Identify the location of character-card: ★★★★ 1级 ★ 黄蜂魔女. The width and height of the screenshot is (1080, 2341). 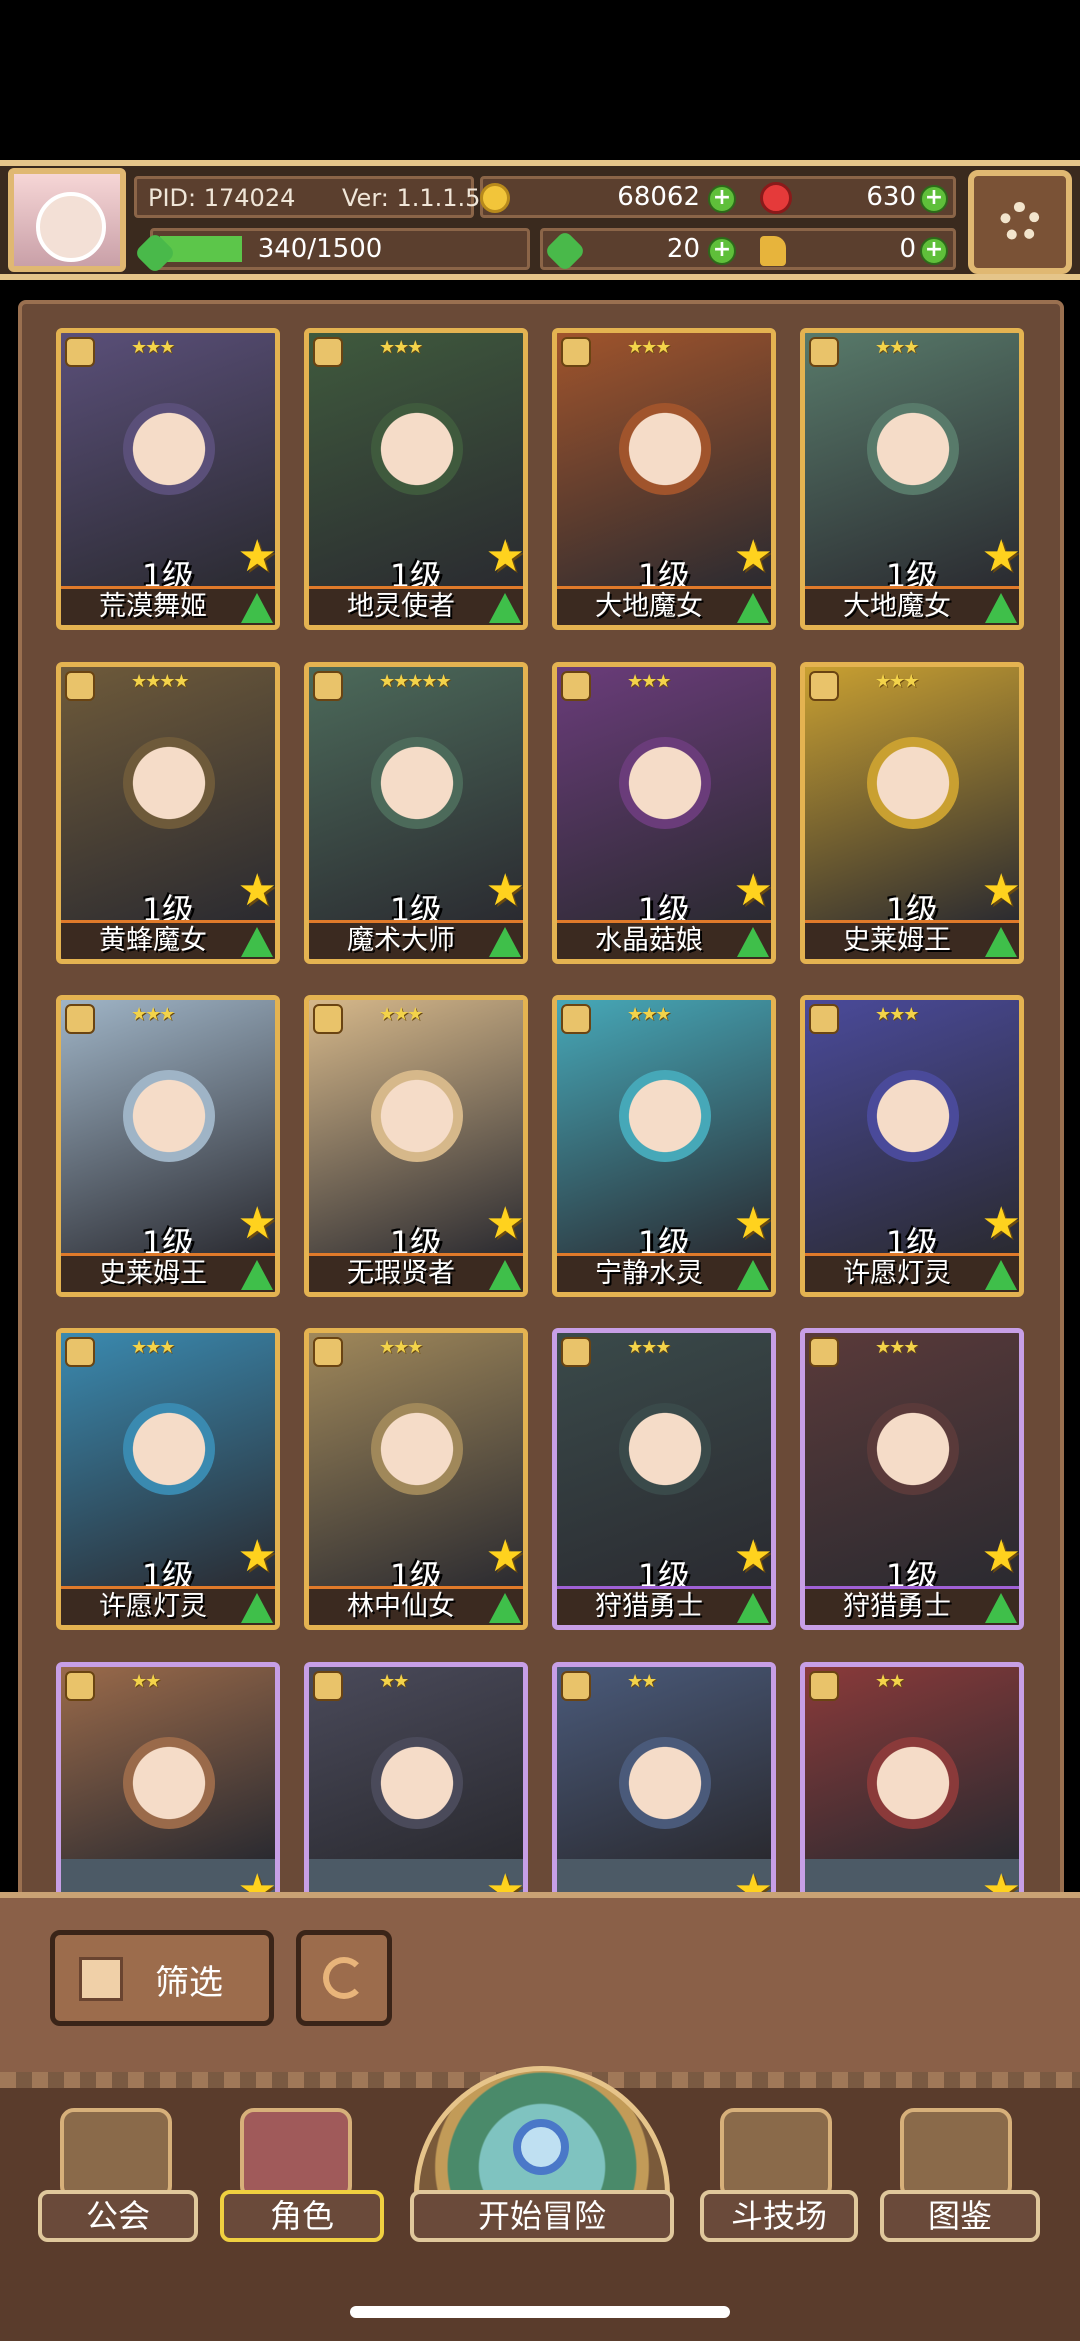
(168, 813).